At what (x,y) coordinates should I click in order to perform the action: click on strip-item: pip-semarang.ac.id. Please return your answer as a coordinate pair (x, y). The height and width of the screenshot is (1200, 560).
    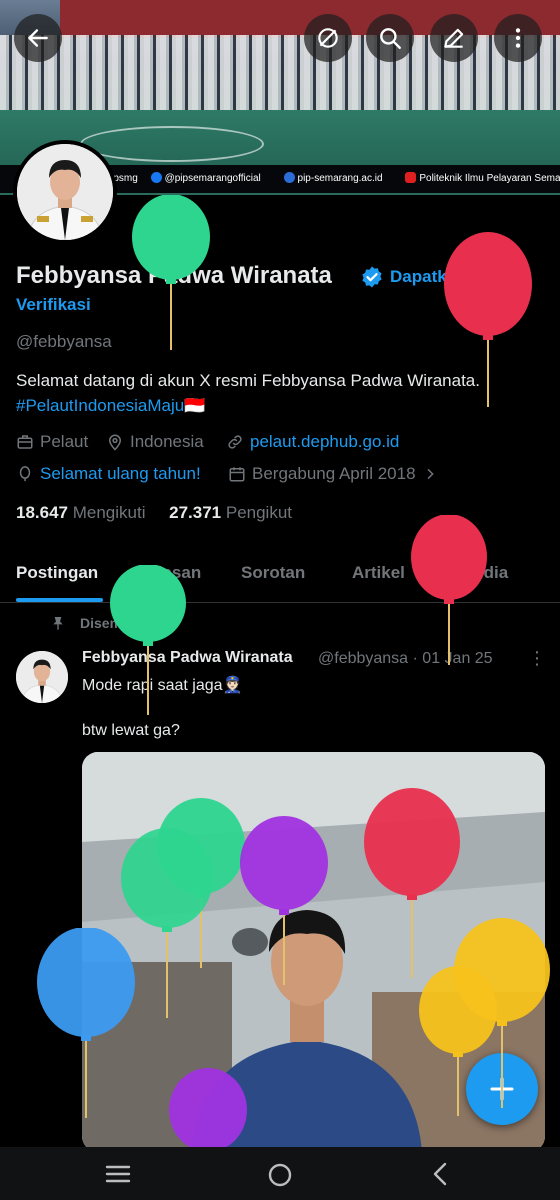
    Looking at the image, I should click on (340, 178).